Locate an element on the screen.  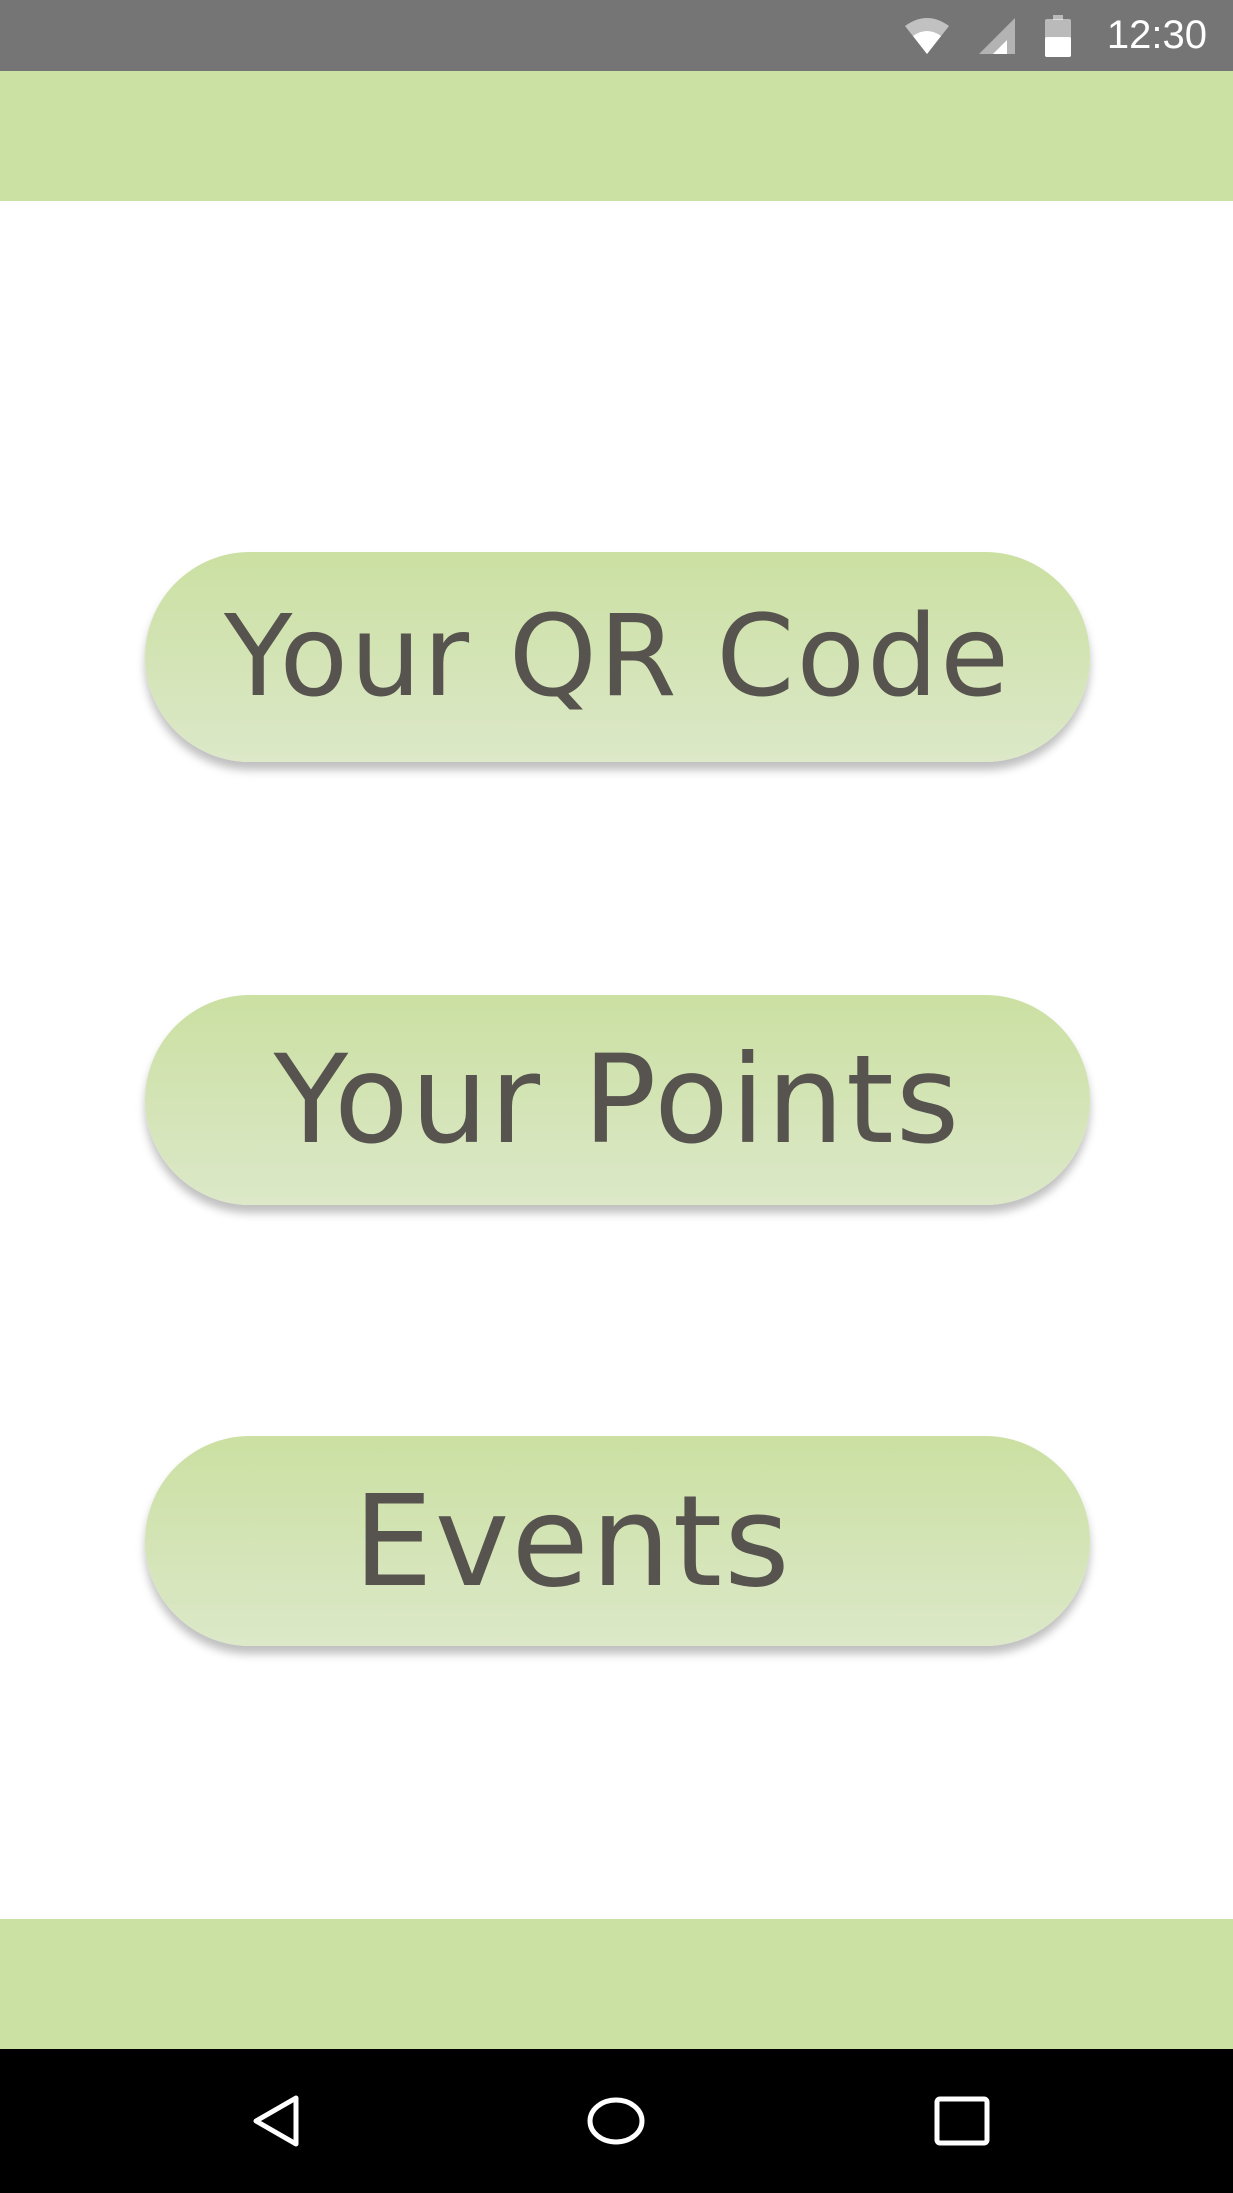
nav-home-button is located at coordinates (616, 2121).